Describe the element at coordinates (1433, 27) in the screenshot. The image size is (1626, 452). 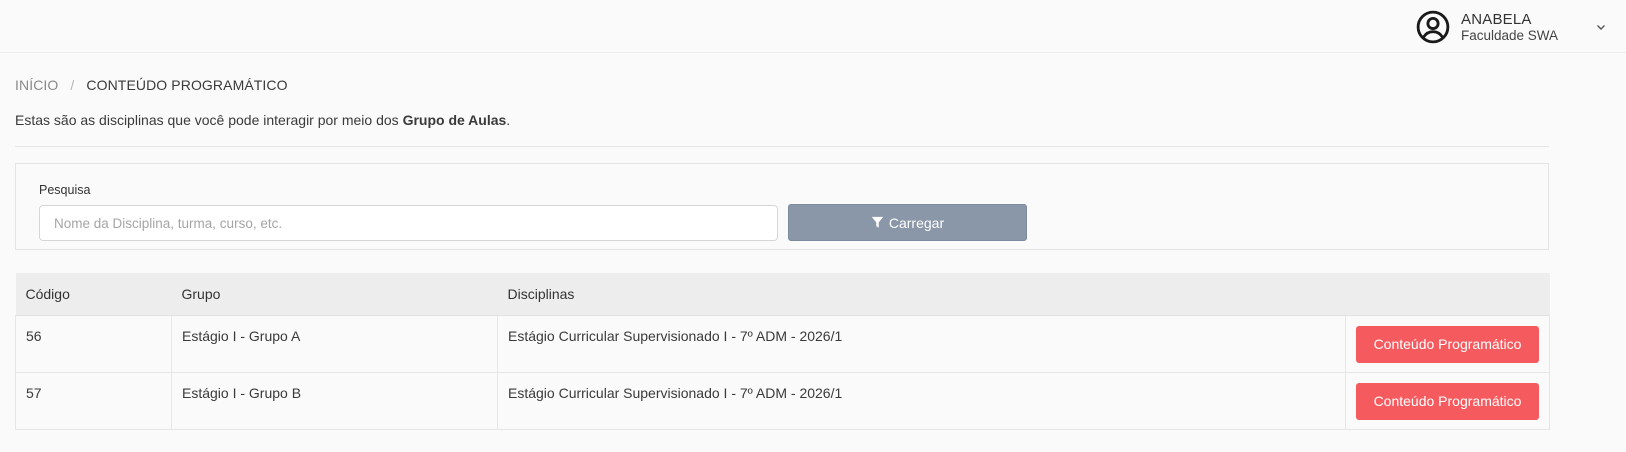
I see `user-circle-icon` at that location.